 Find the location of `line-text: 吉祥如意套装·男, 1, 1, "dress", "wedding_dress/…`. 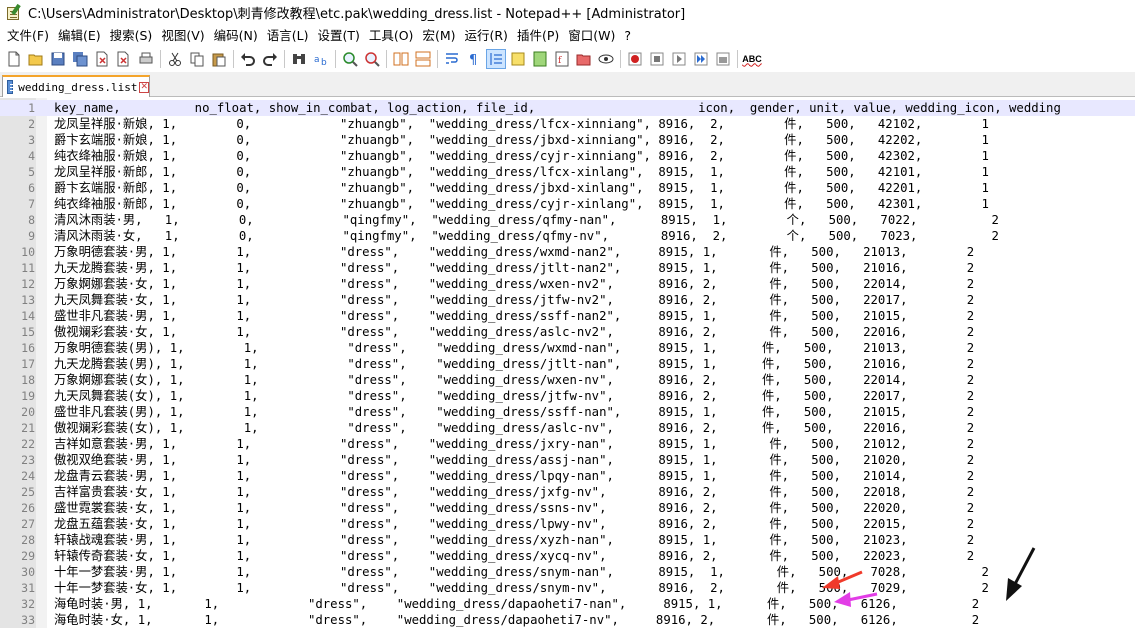

line-text: 吉祥如意套装·男, 1, 1, "dress", "wedding_dress/… is located at coordinates (514, 444).